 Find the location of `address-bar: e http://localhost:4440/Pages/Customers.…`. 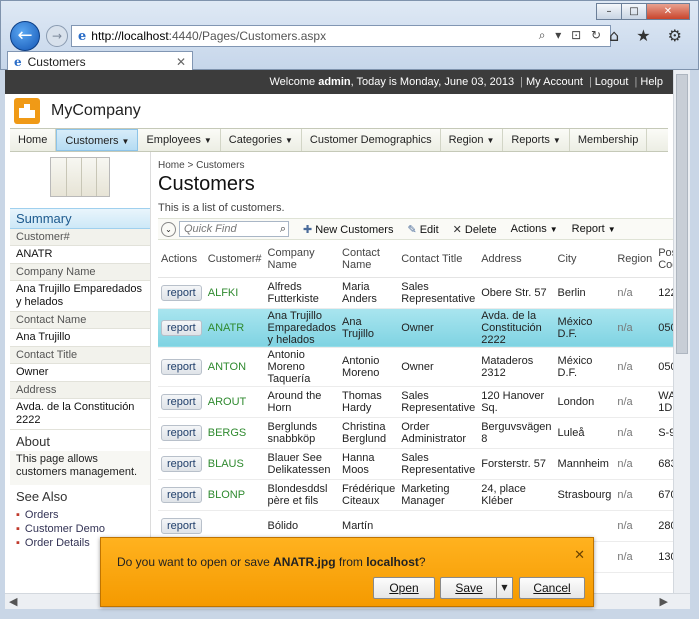

address-bar: e http://localhost:4440/Pages/Customers.… is located at coordinates (341, 36).